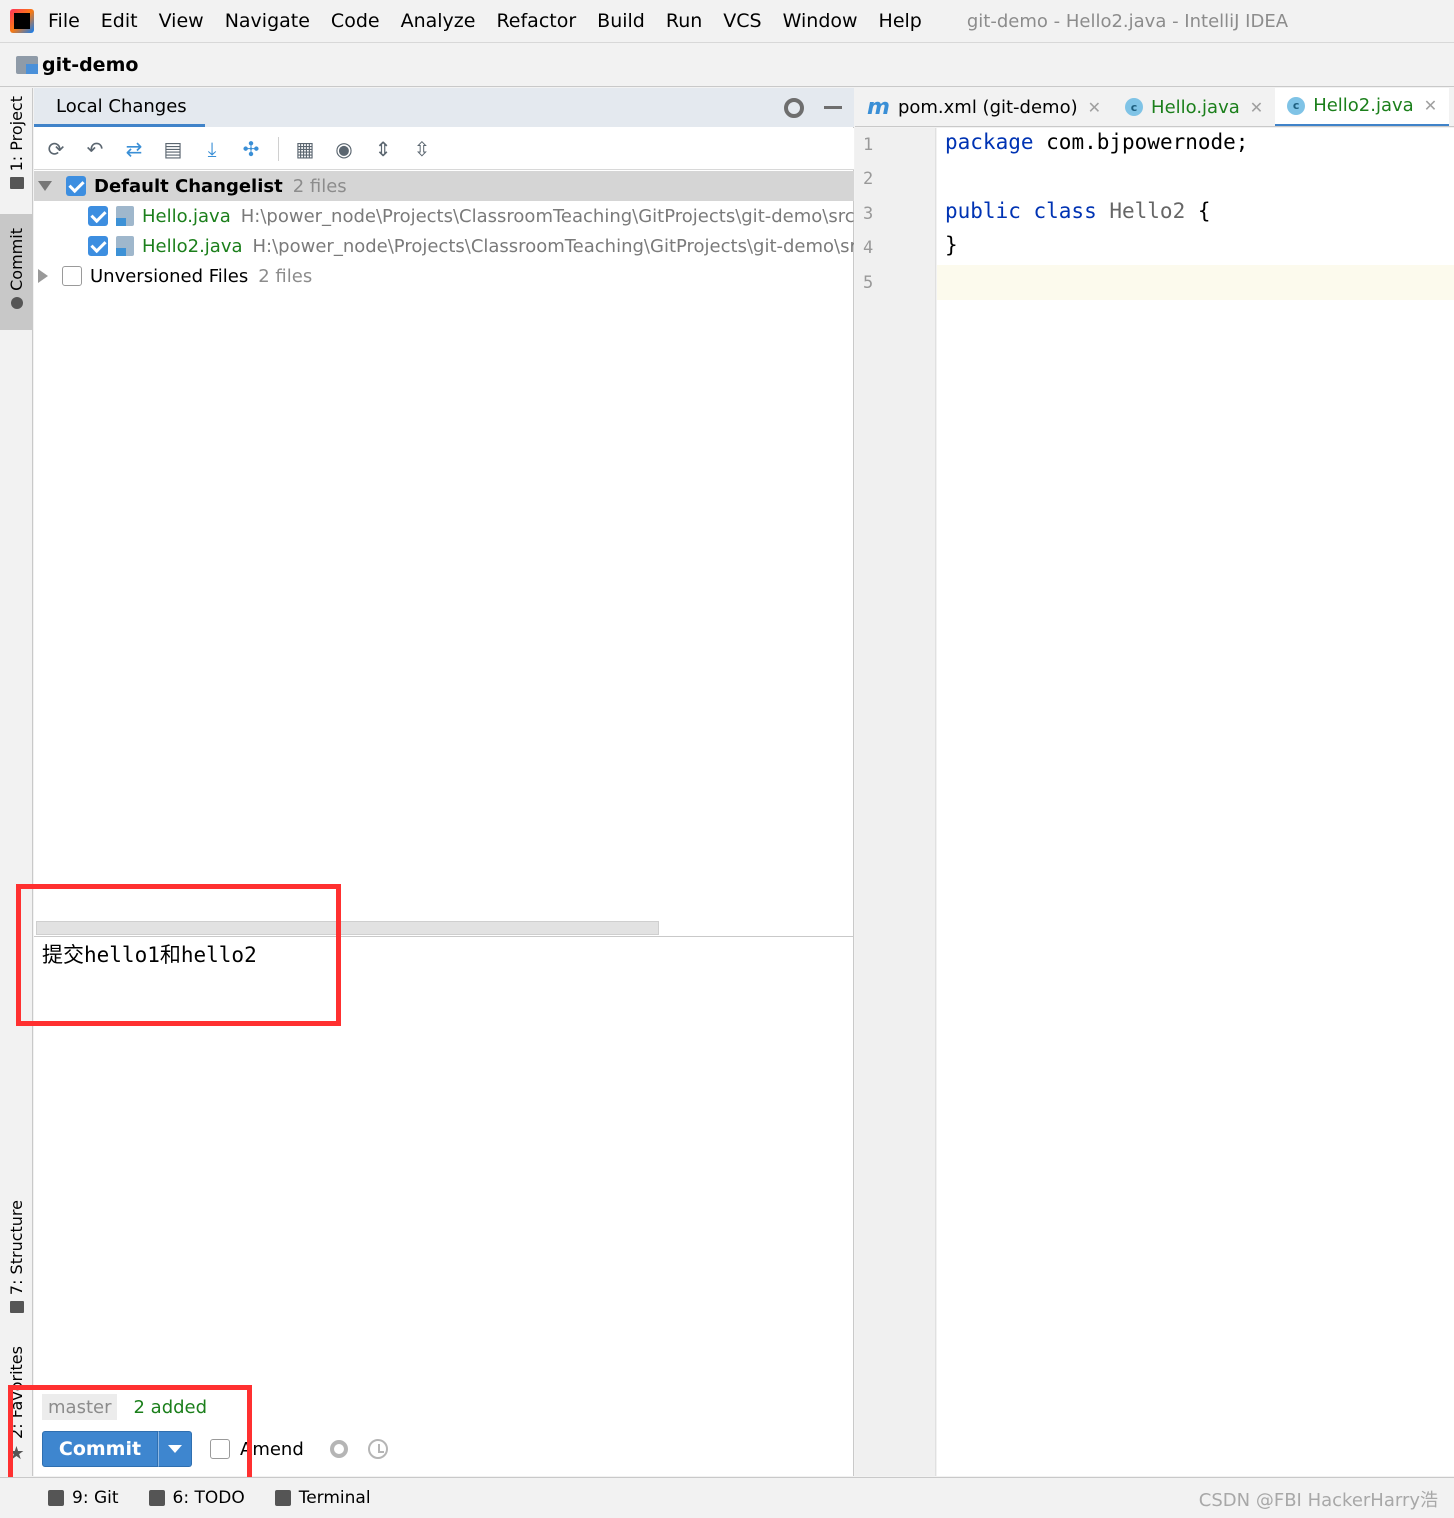  I want to click on unversioned-name: Unversioned Files, so click(169, 276).